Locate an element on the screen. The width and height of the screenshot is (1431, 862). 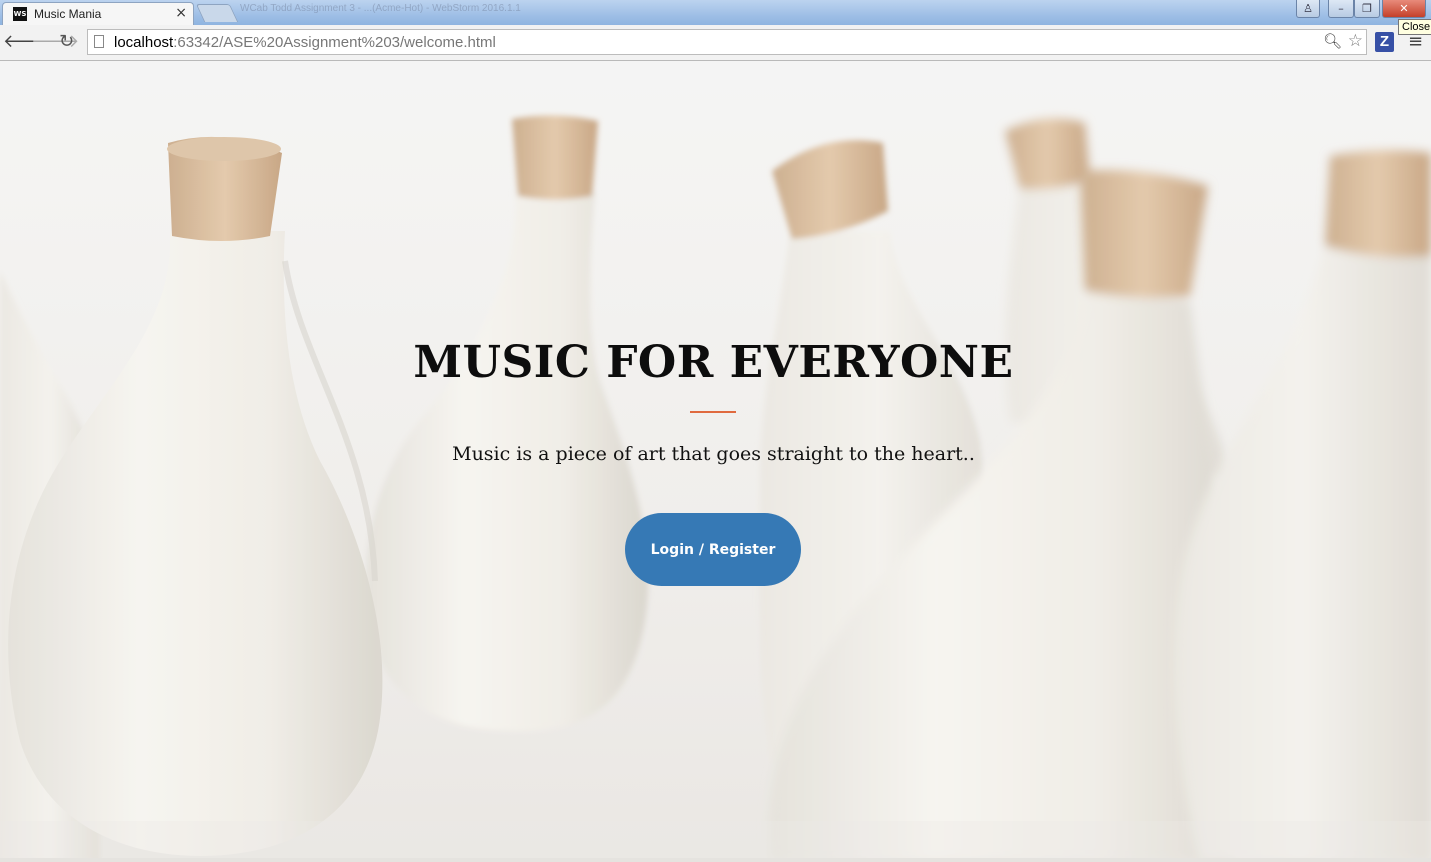
z-extension-icon: Z is located at coordinates (1384, 42).